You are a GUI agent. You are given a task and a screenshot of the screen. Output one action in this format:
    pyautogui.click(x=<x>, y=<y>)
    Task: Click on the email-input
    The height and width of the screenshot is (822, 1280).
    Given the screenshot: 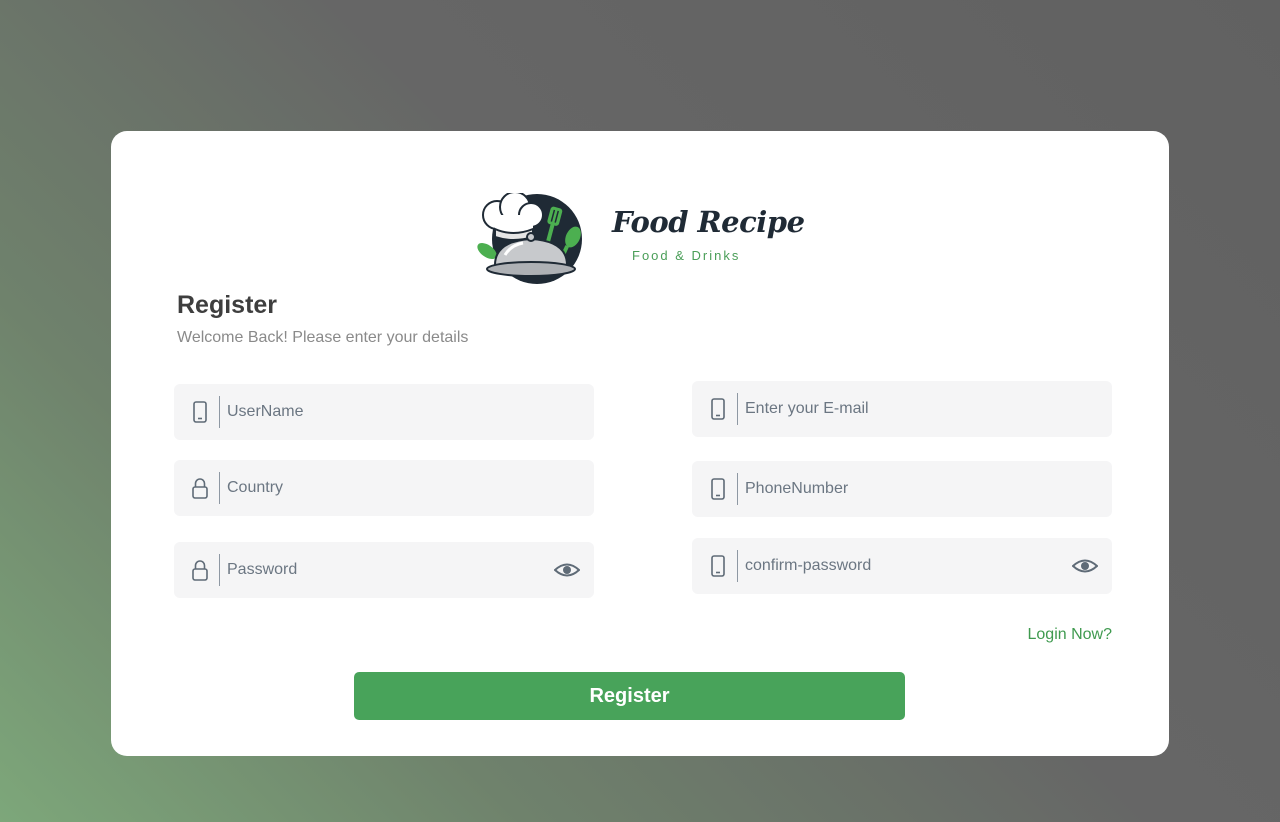 What is the action you would take?
    pyautogui.click(x=905, y=409)
    